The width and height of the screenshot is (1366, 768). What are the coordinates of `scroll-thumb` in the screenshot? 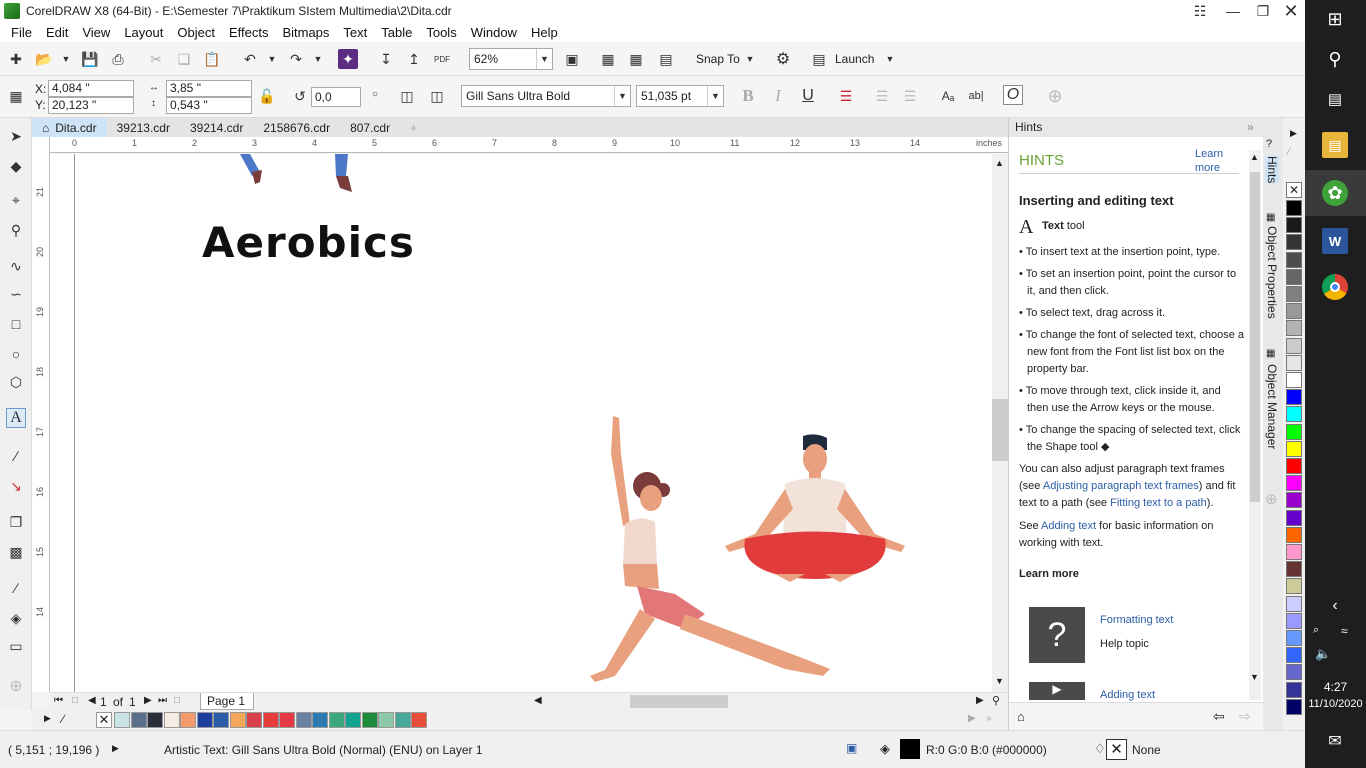 It's located at (1000, 430).